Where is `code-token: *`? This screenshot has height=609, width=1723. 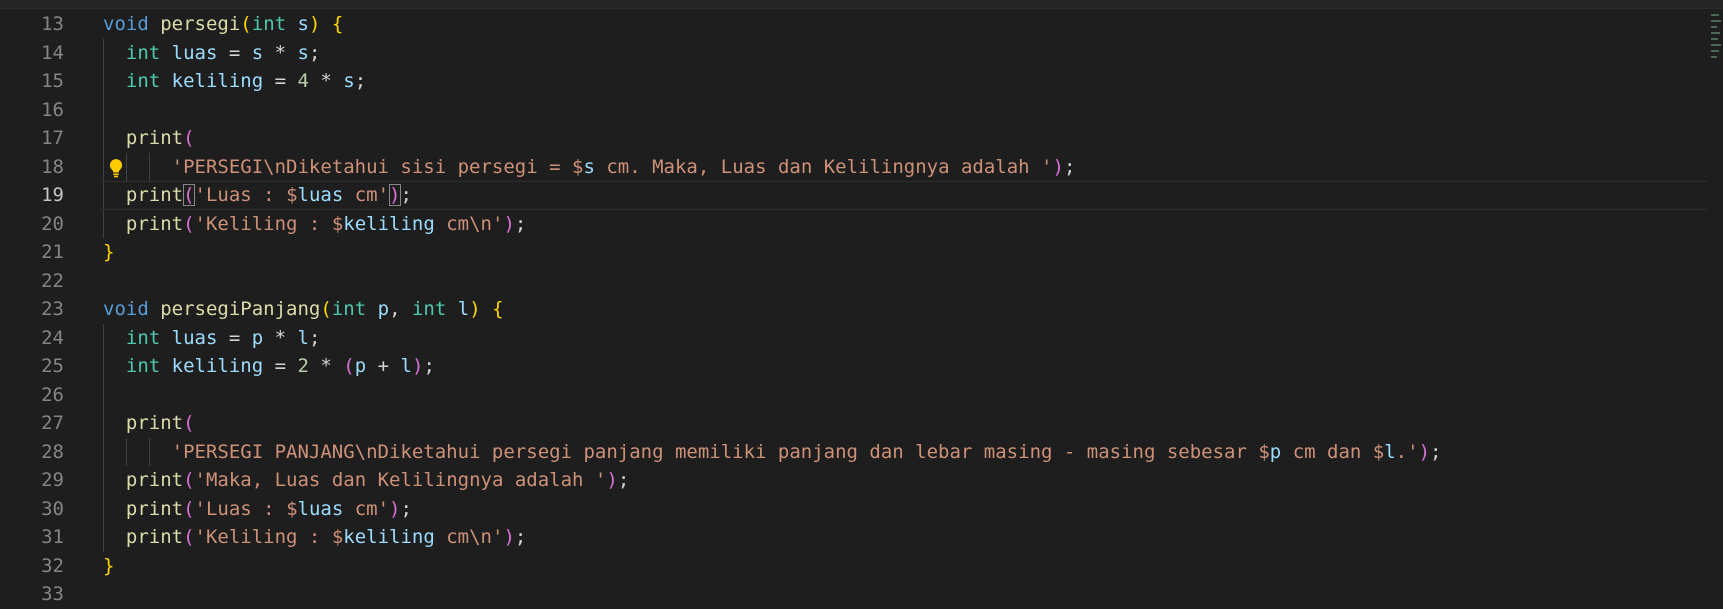 code-token: * is located at coordinates (280, 52).